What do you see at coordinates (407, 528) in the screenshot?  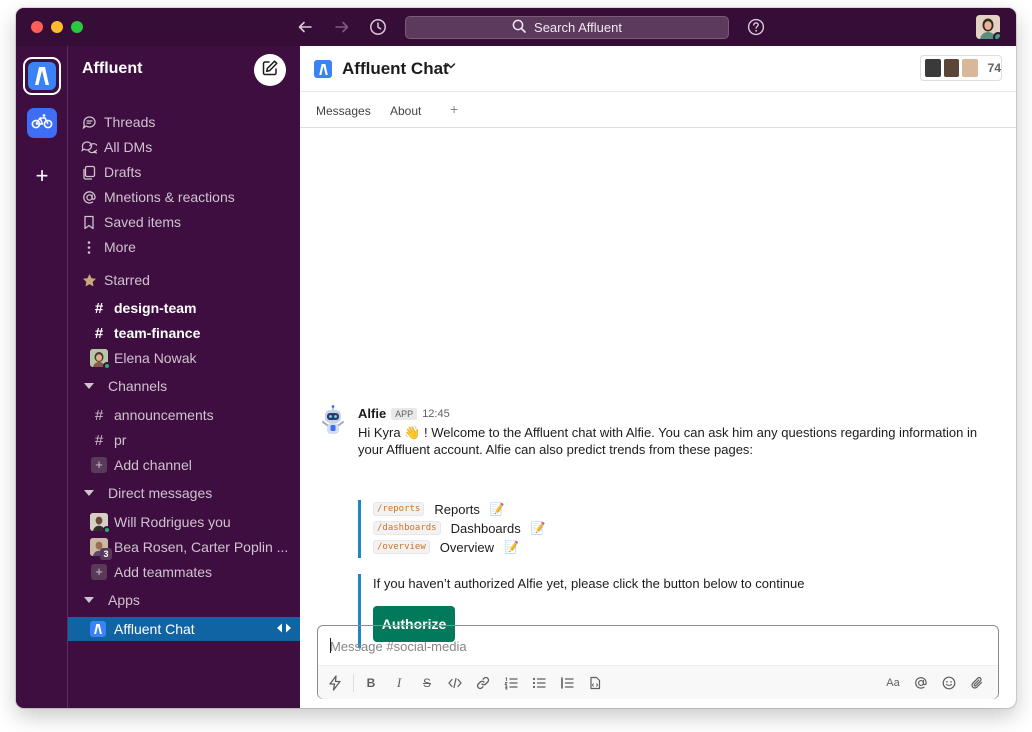 I see `page-path: /dashboards` at bounding box center [407, 528].